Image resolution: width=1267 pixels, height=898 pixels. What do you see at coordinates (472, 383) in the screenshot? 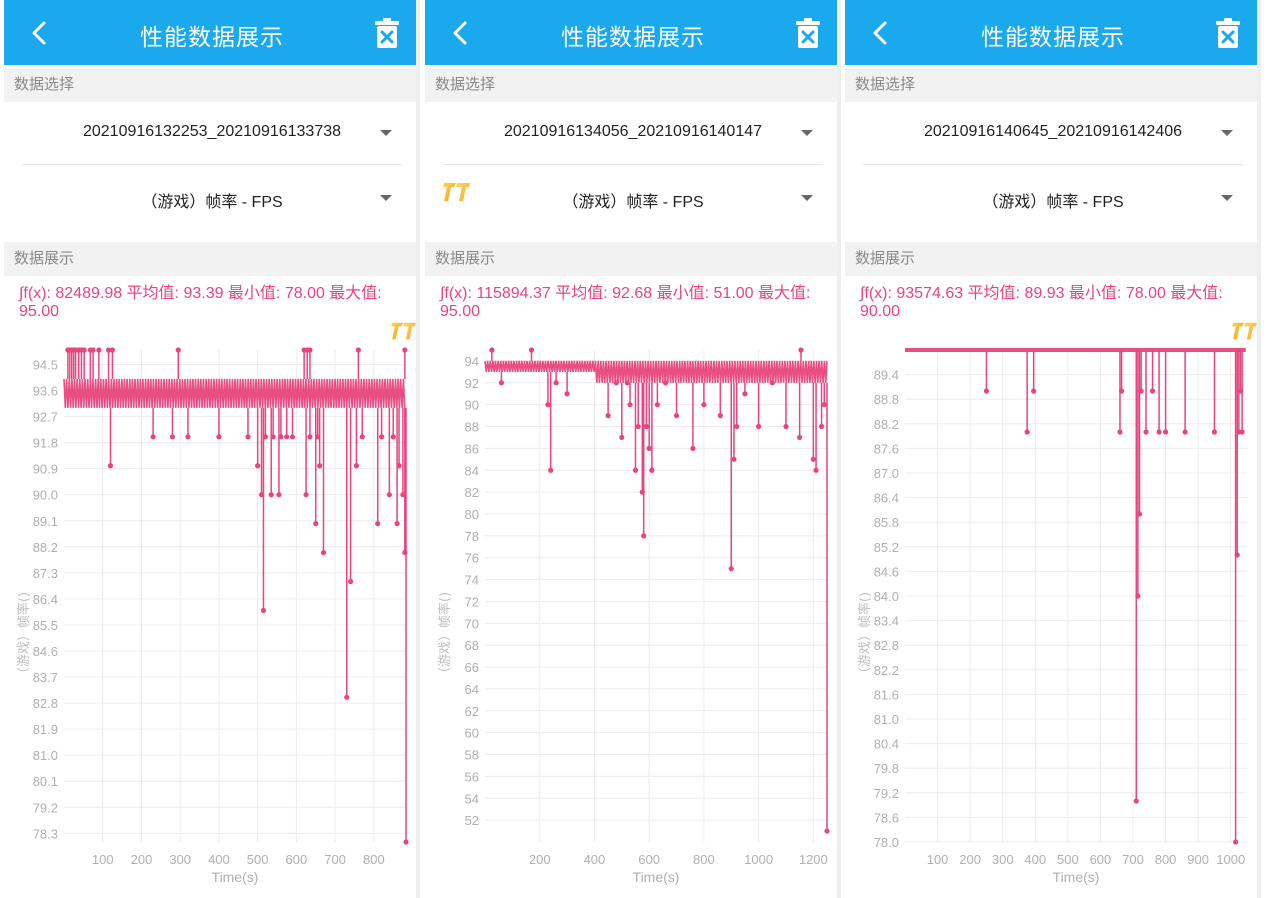
I see `y-tick-label: 92` at bounding box center [472, 383].